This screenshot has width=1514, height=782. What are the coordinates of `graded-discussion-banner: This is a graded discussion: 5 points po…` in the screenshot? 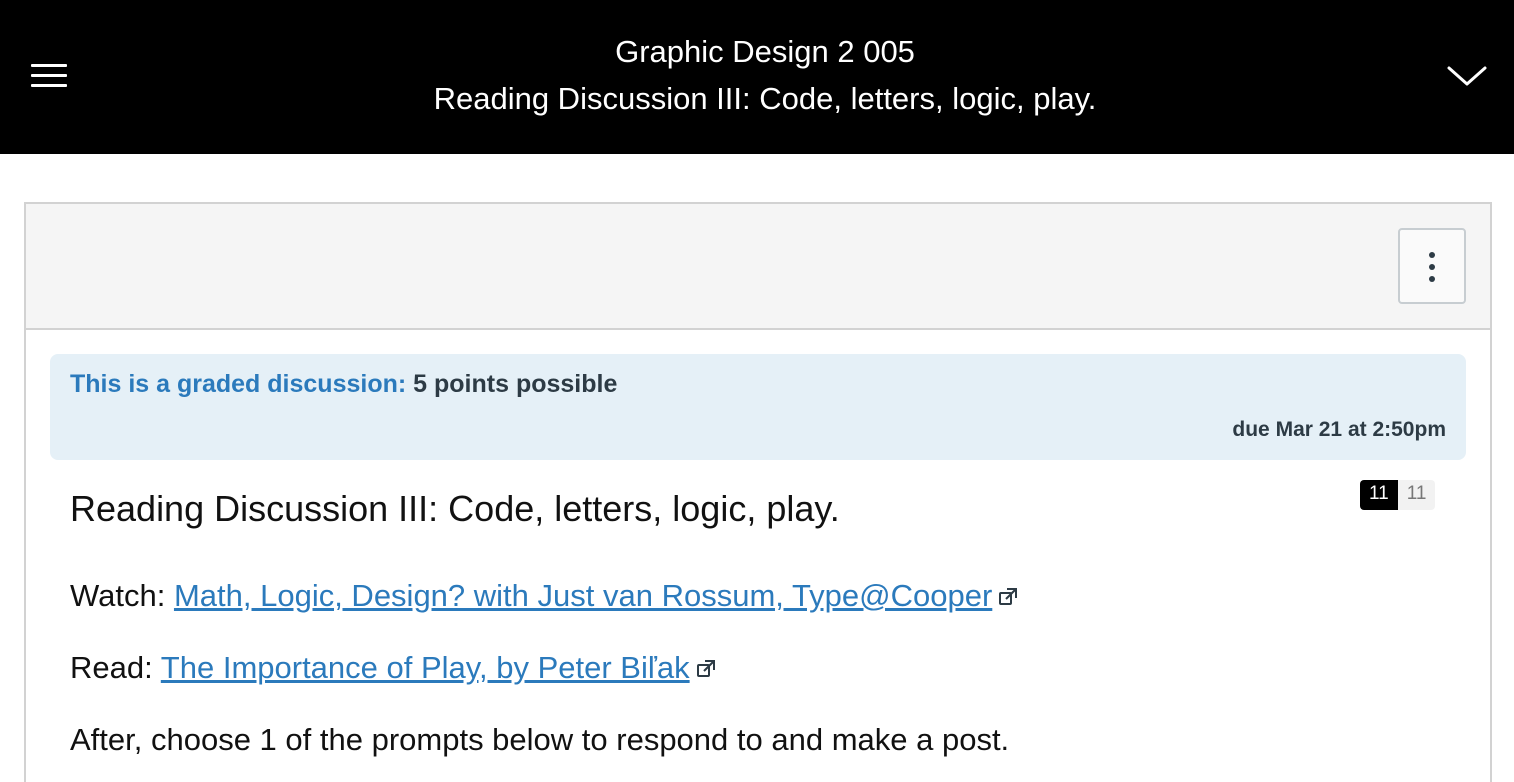 It's located at (758, 407).